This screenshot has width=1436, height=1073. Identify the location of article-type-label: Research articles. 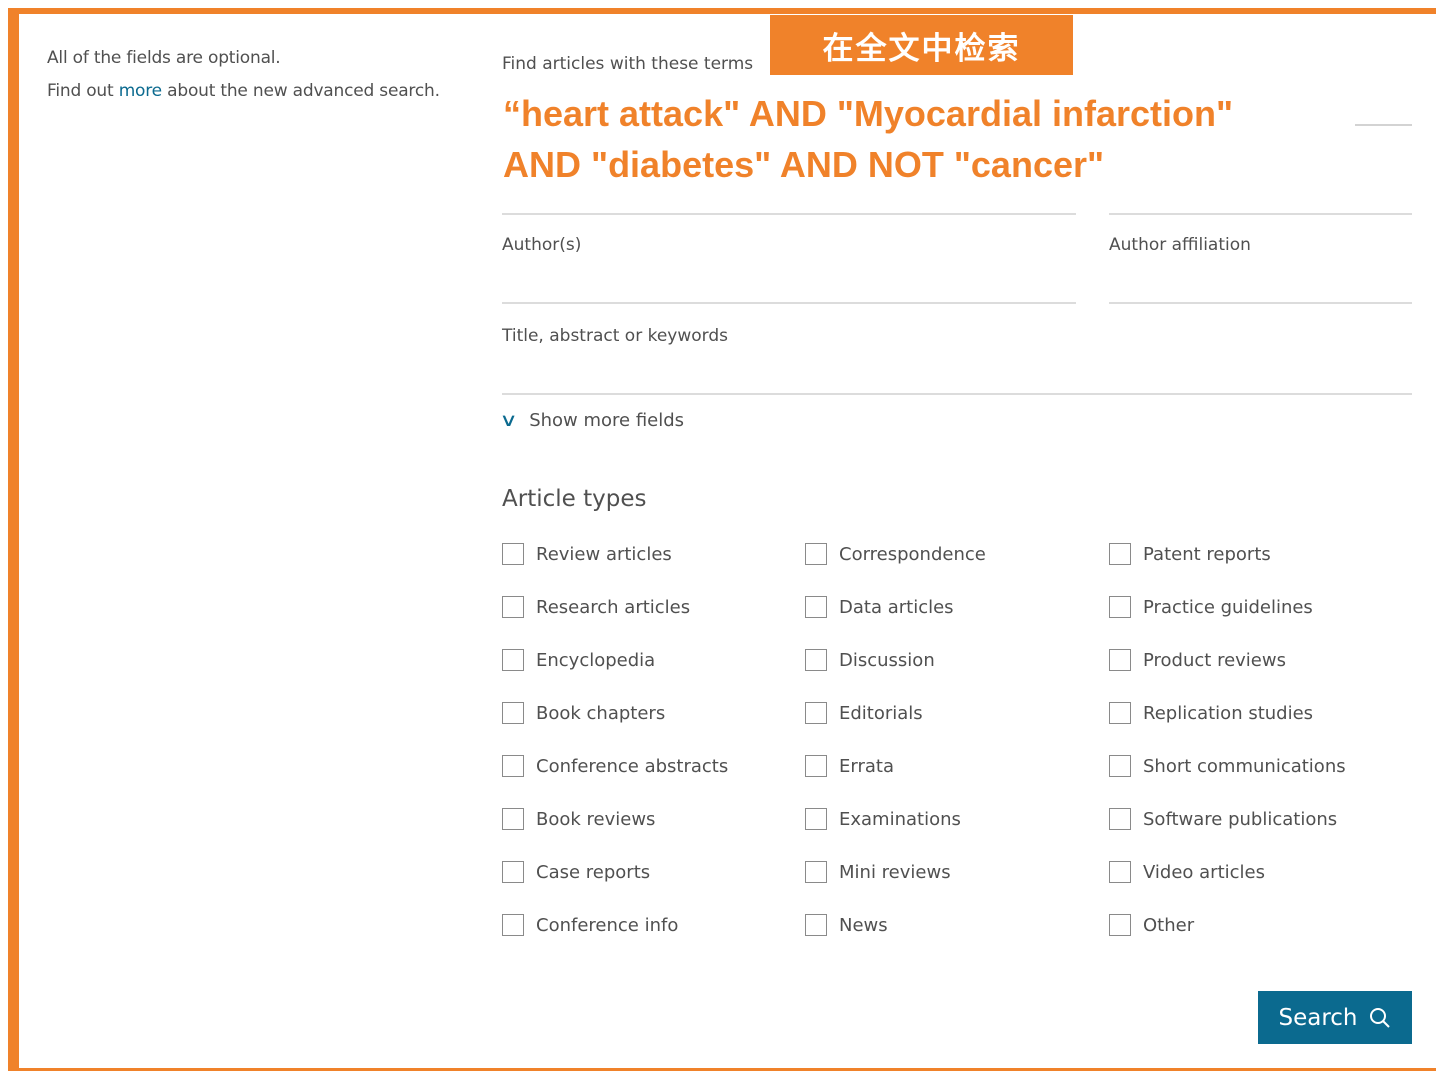
(613, 607).